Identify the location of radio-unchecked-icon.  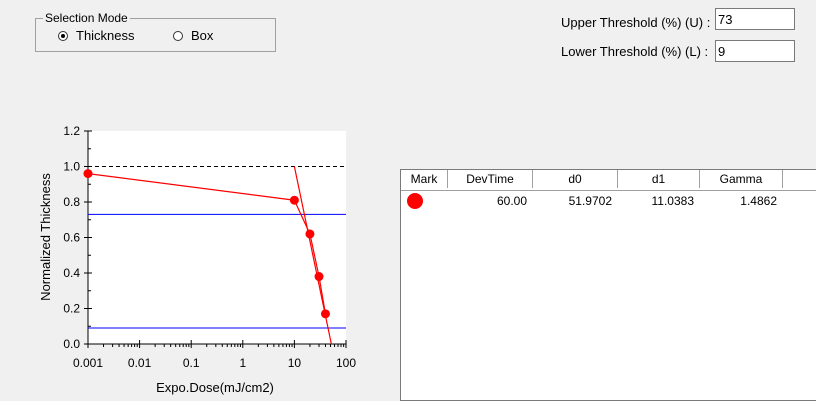
(178, 35).